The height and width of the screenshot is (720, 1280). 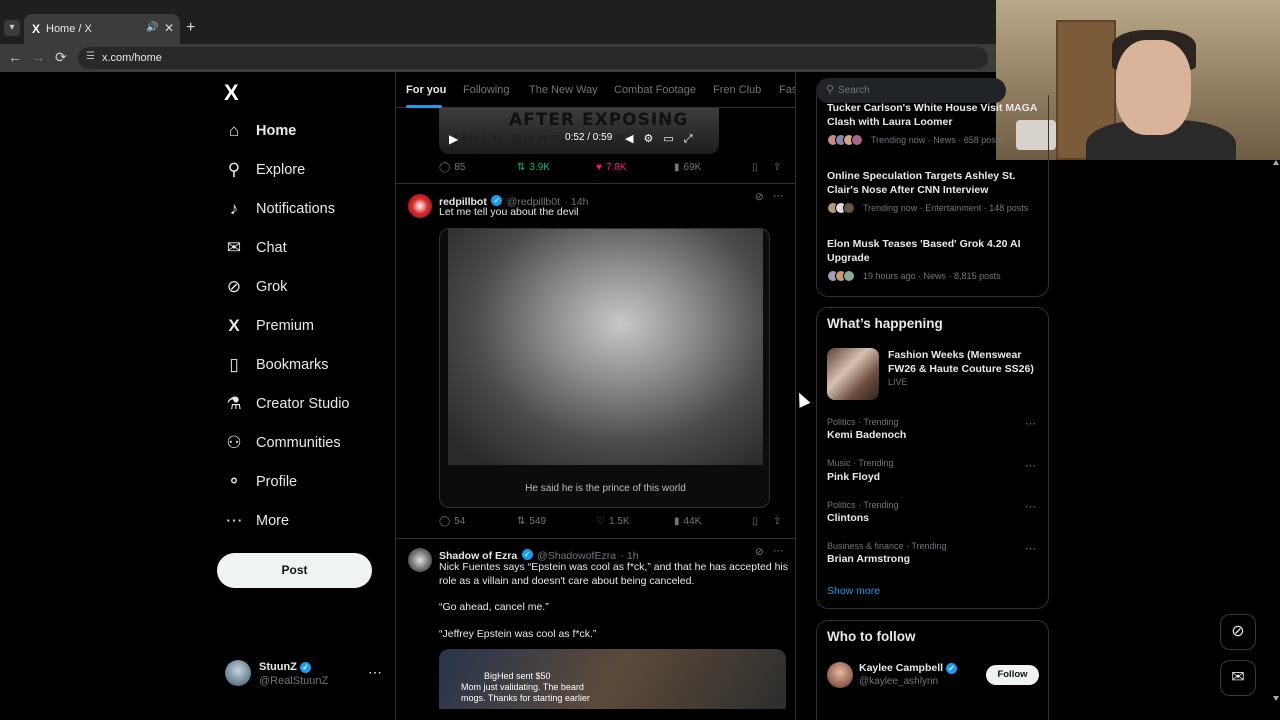 What do you see at coordinates (453, 139) in the screenshot?
I see `play-icon: ▶` at bounding box center [453, 139].